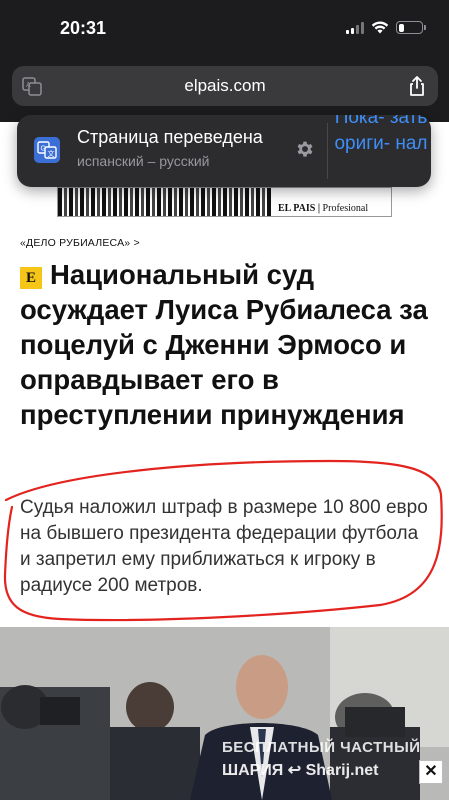 This screenshot has width=449, height=800. I want to click on close-ad-button: ✕, so click(431, 772).